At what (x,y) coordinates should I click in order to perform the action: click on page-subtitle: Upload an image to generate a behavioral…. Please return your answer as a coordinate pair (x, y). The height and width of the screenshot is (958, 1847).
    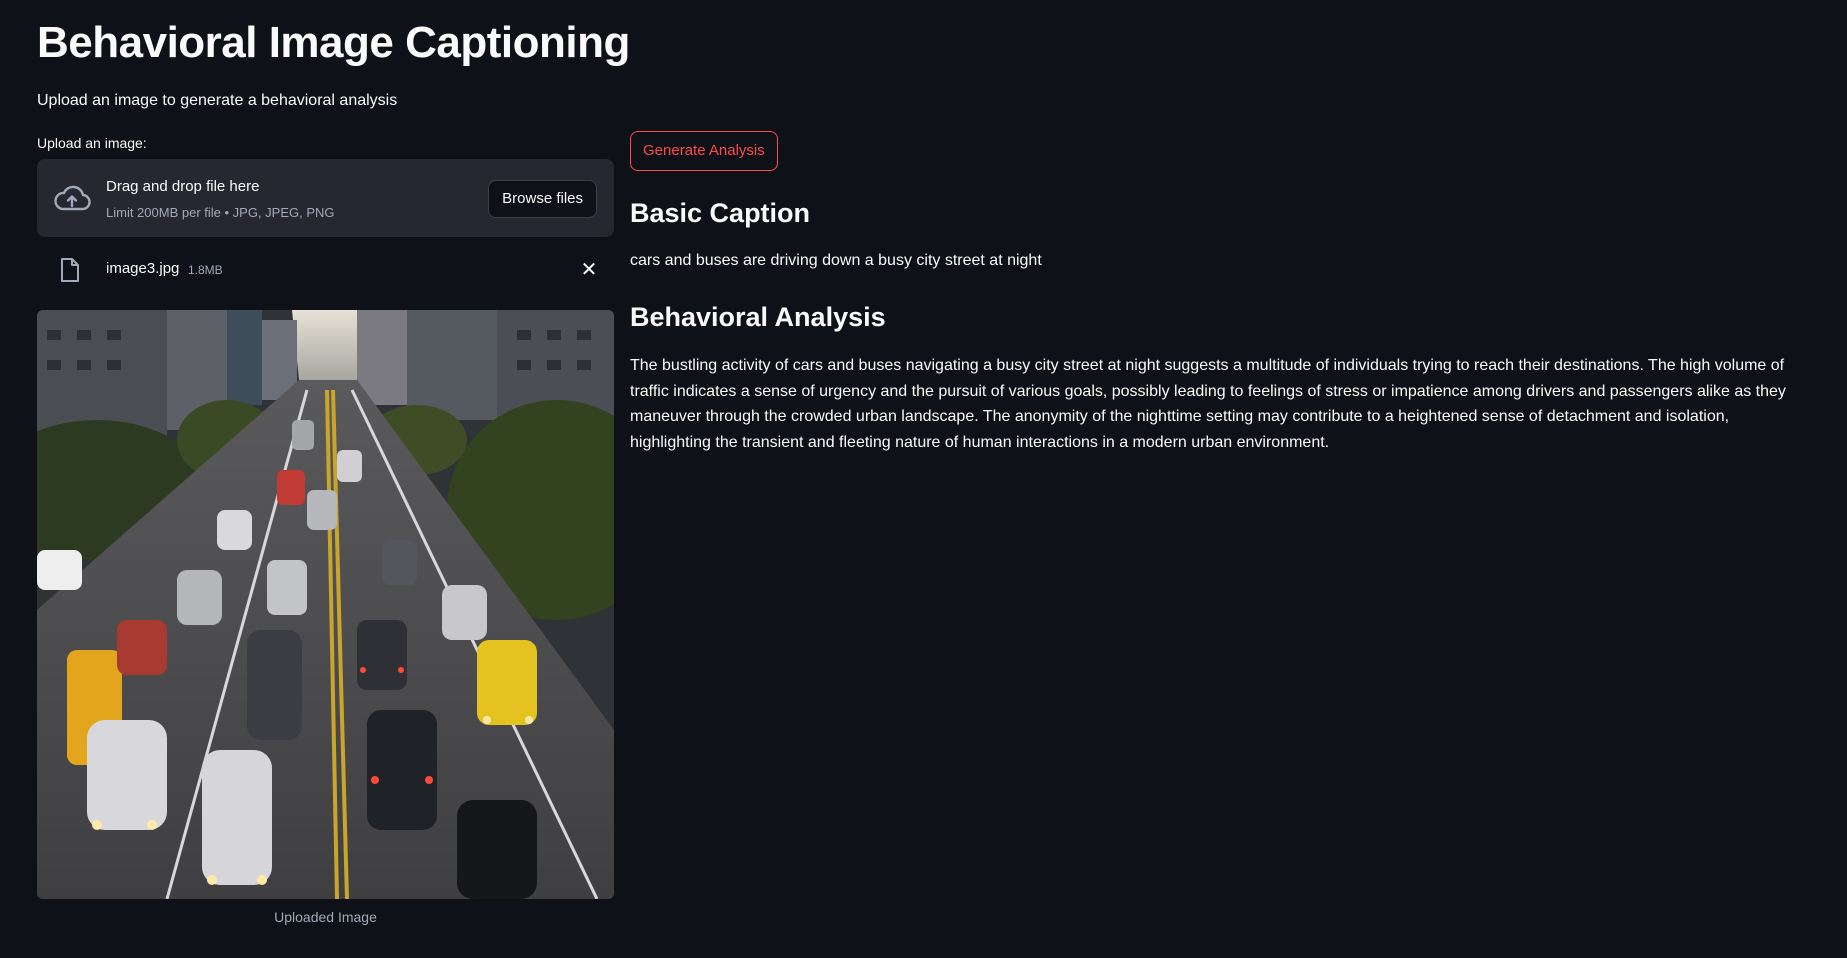
    Looking at the image, I should click on (217, 100).